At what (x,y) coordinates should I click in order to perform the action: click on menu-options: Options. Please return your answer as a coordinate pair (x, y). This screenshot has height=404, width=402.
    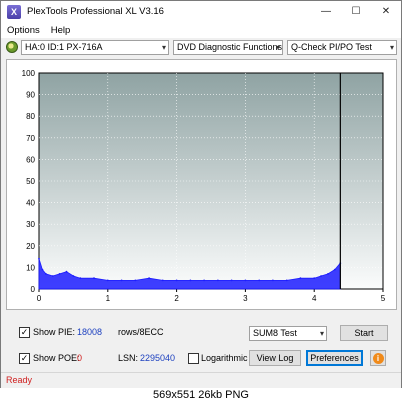
    Looking at the image, I should click on (23, 30).